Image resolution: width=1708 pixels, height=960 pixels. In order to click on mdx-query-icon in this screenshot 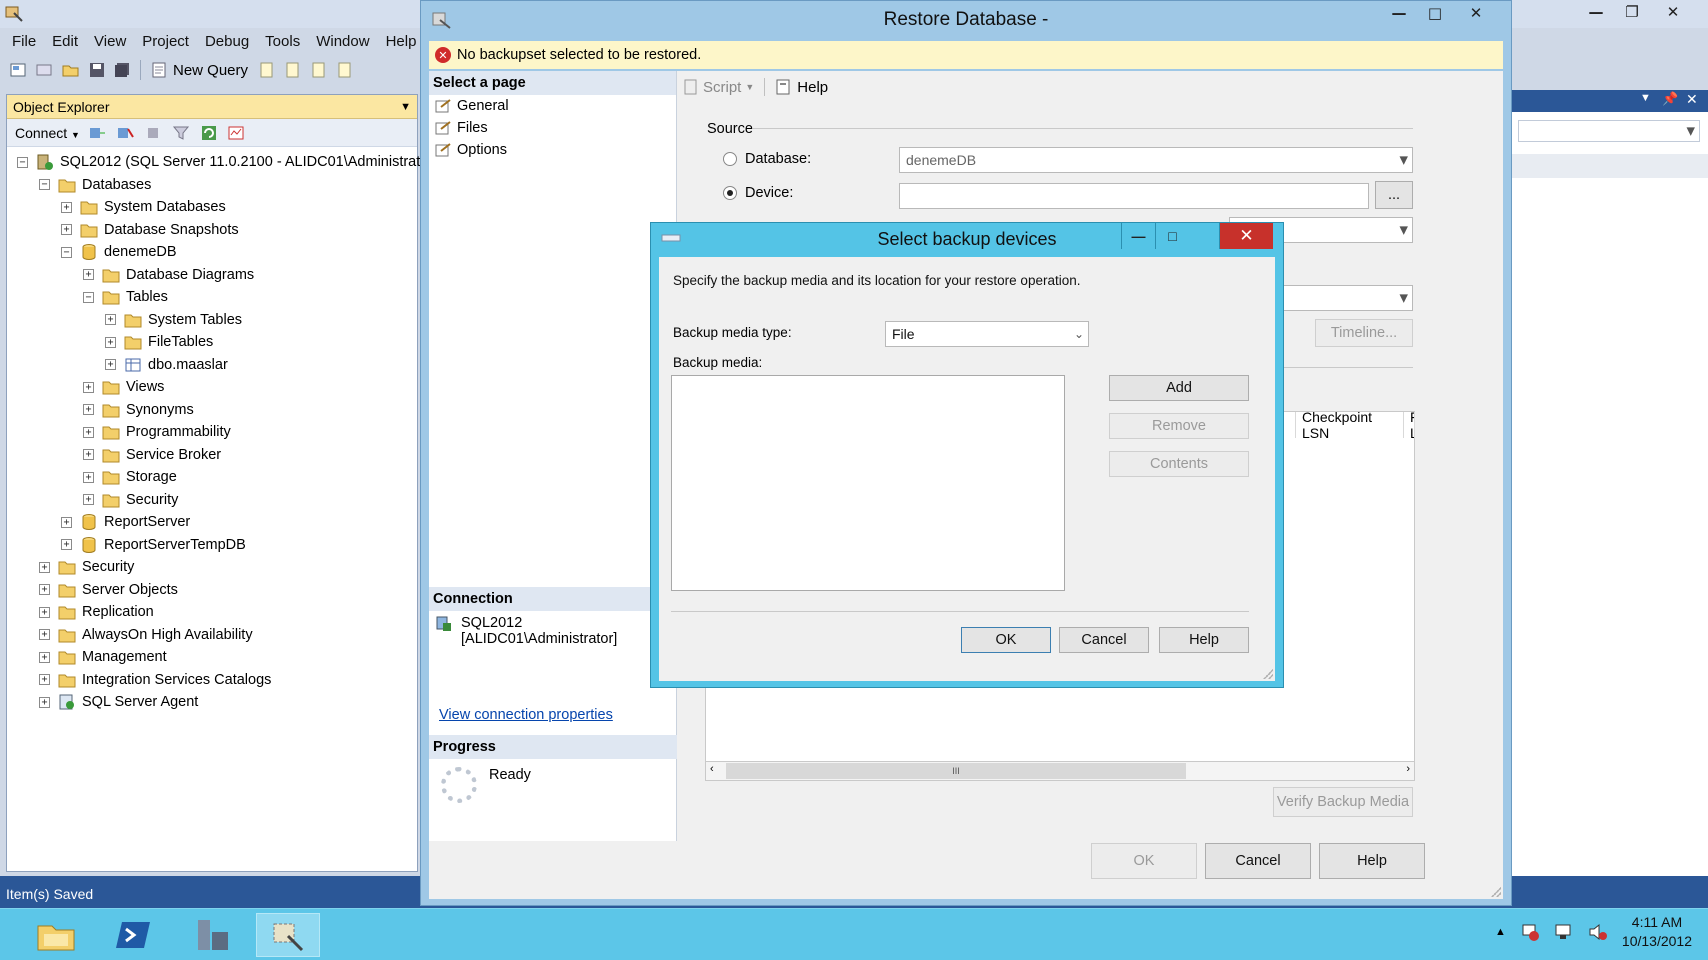, I will do `click(319, 70)`.